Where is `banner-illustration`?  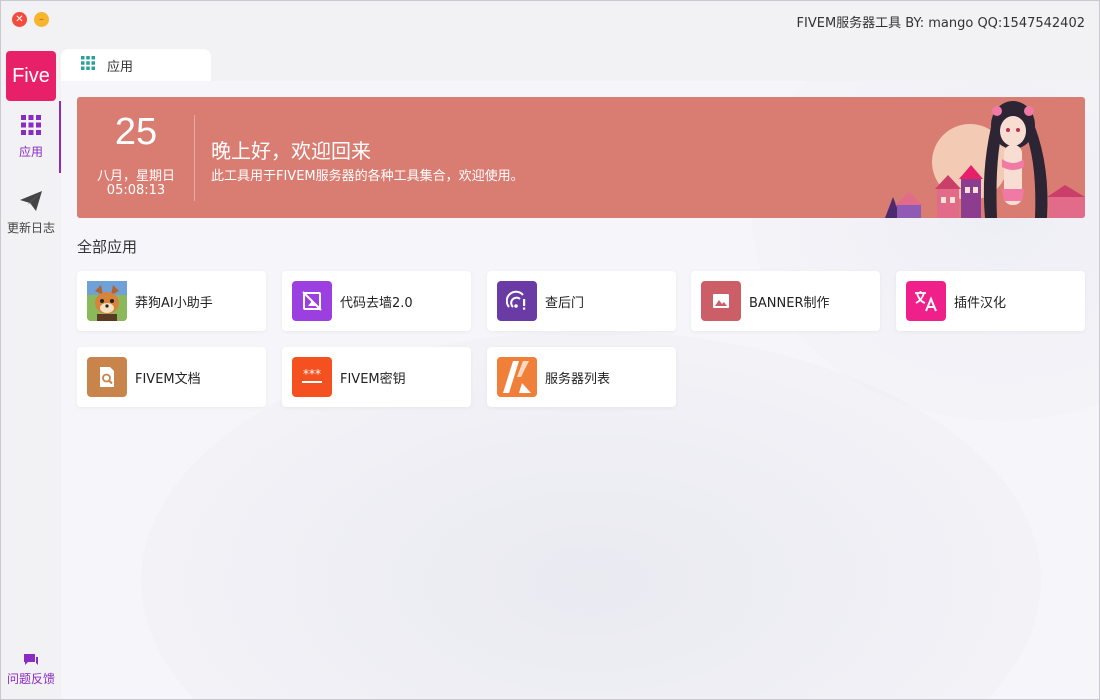
banner-illustration is located at coordinates (985, 159).